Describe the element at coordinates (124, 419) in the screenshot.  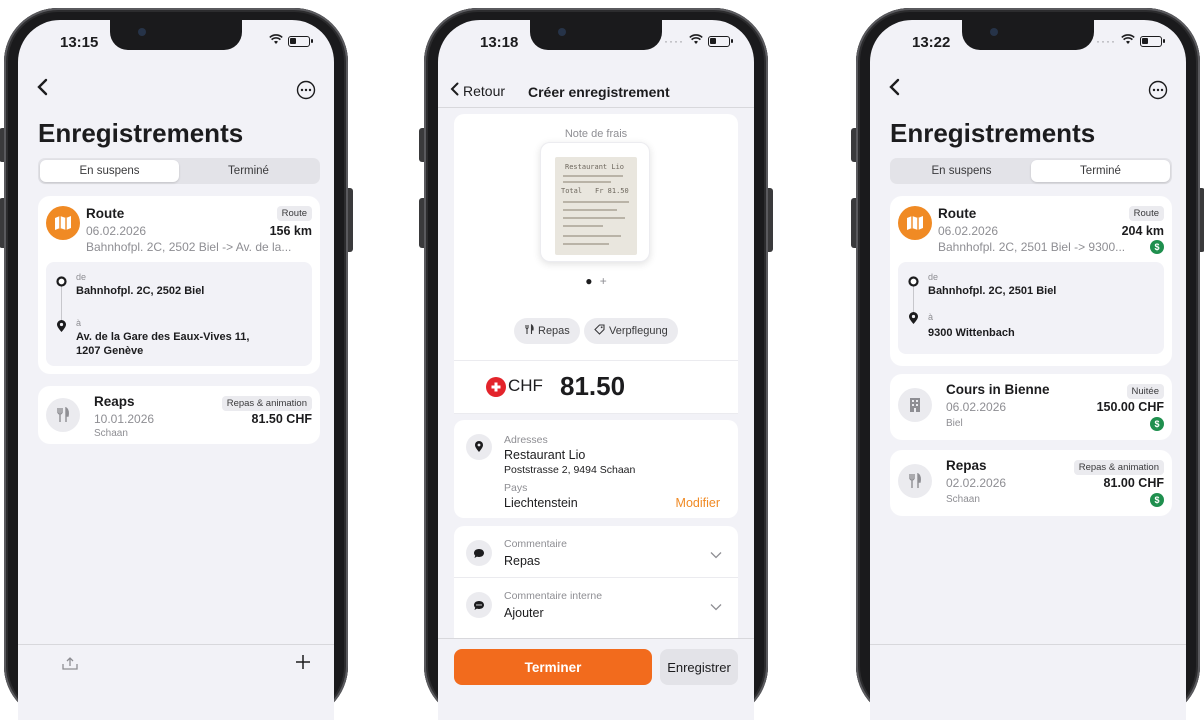
I see `record-date: 10.01.2026` at that location.